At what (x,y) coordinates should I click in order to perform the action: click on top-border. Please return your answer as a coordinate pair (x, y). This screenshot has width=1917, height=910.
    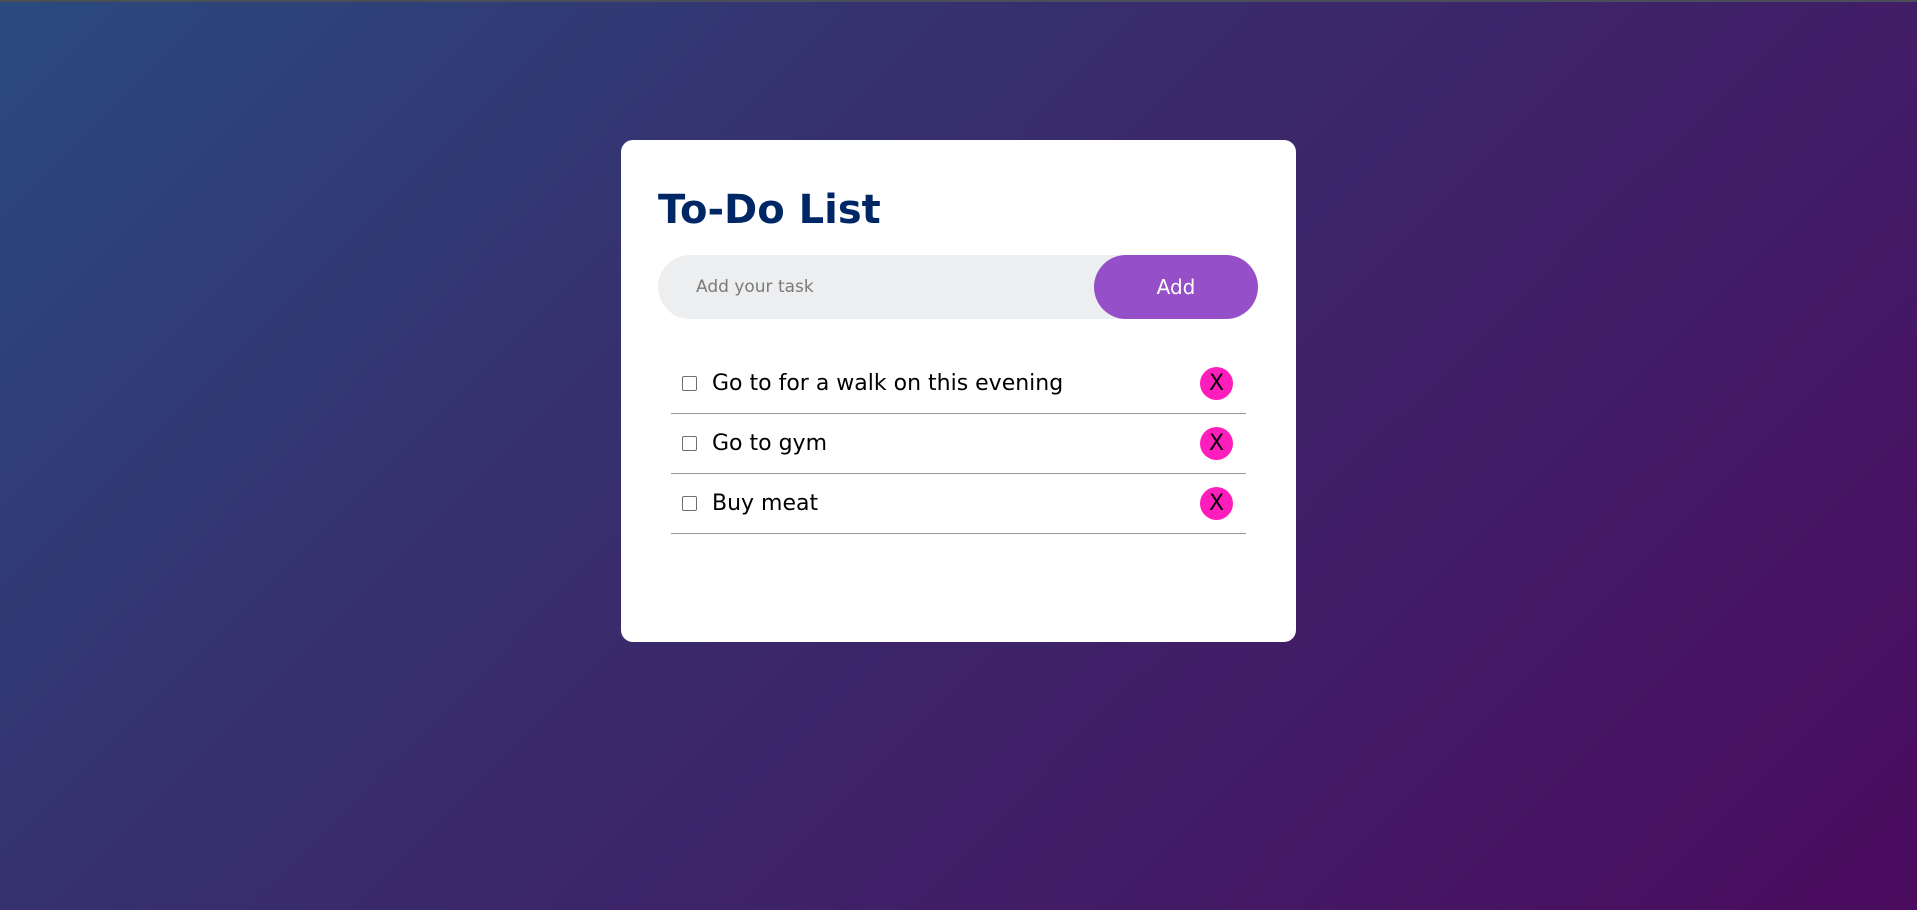
    Looking at the image, I should click on (958, 1).